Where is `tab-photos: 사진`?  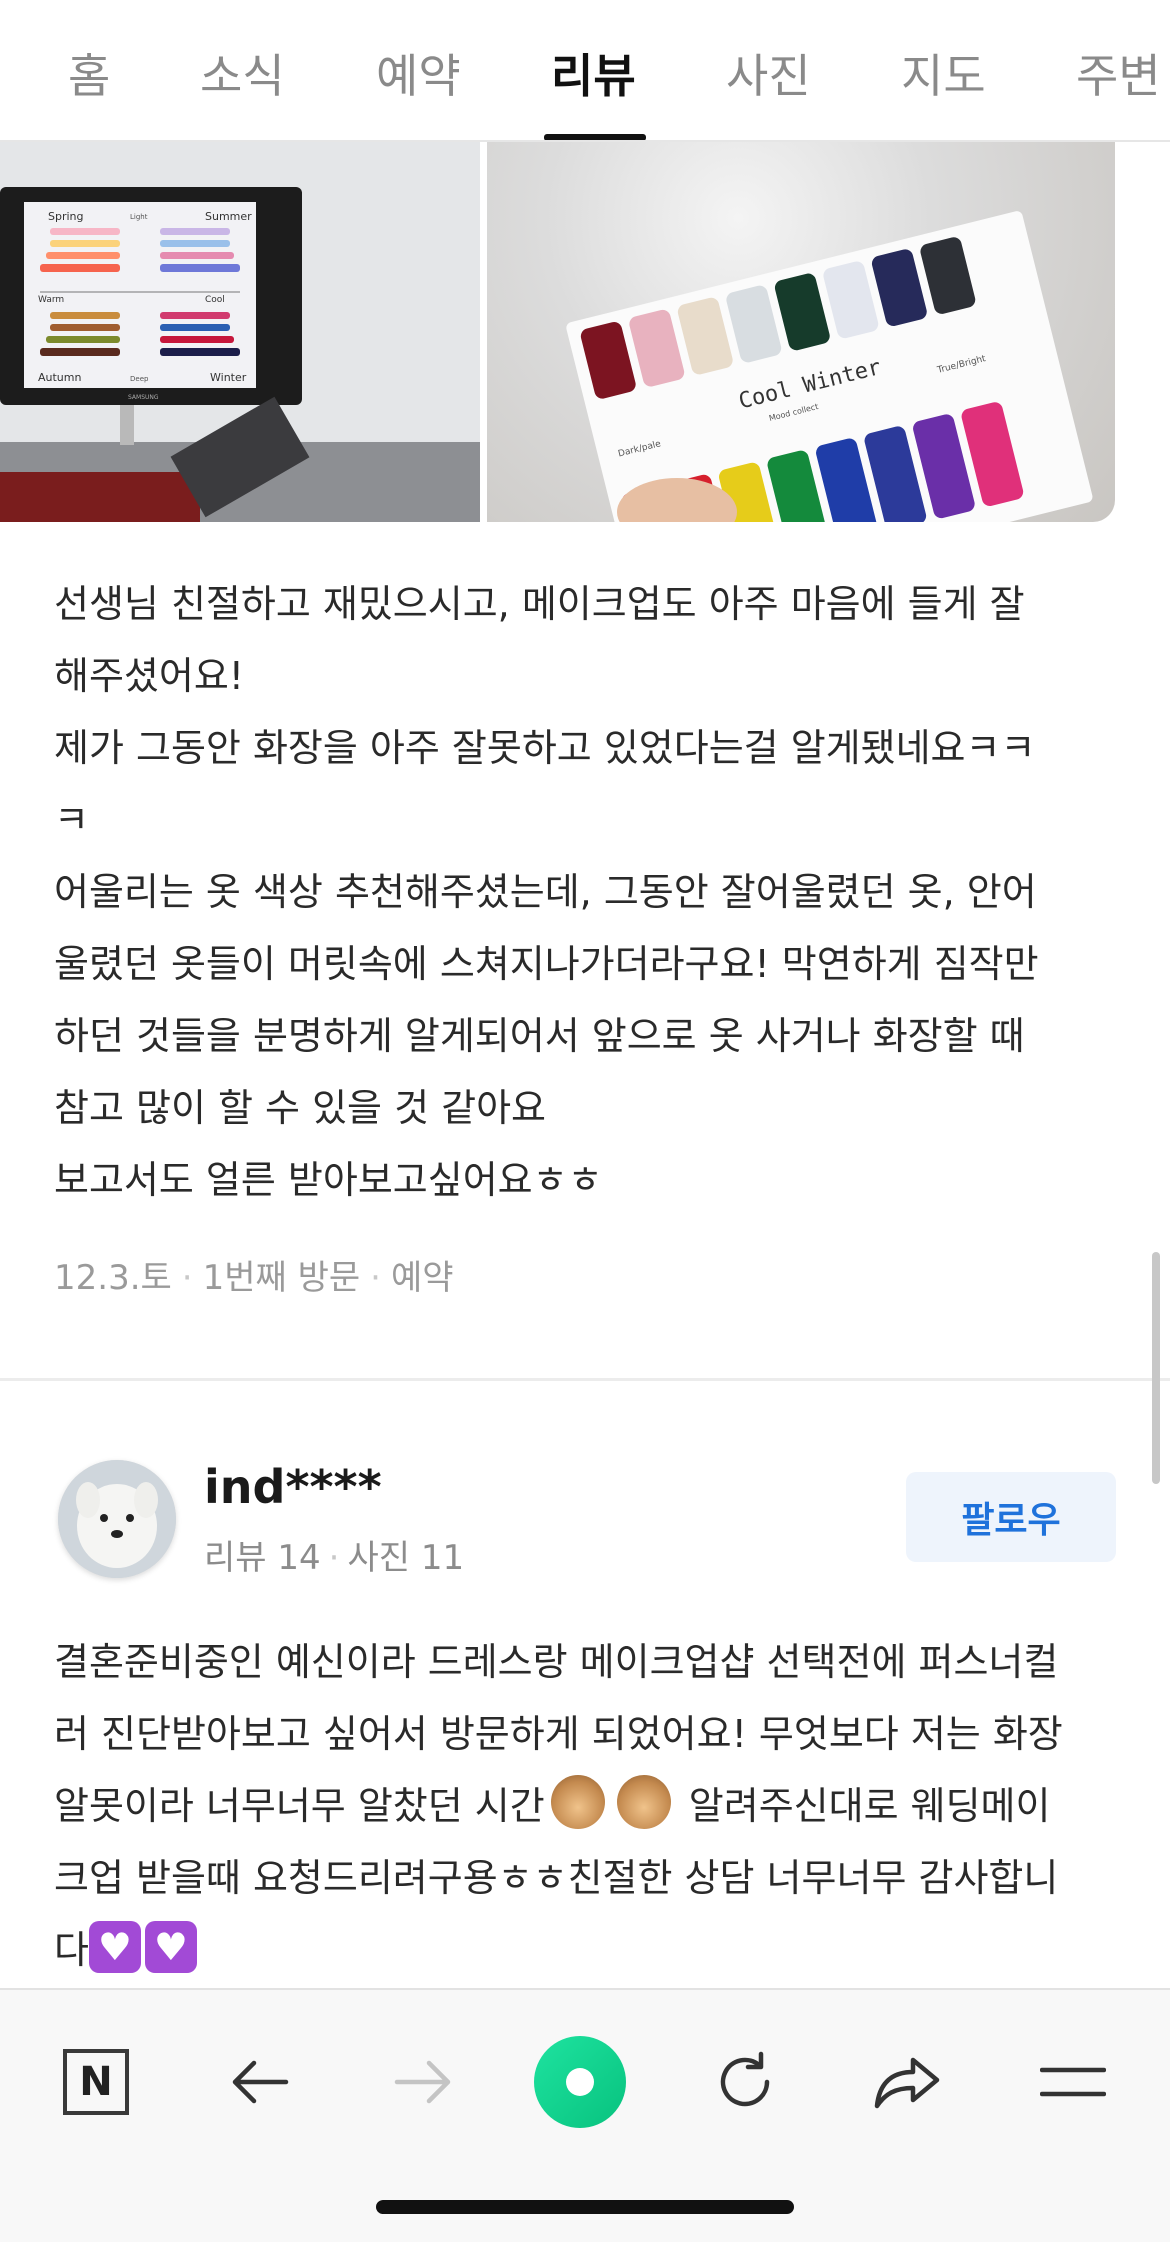
tab-photos: 사진 is located at coordinates (768, 73).